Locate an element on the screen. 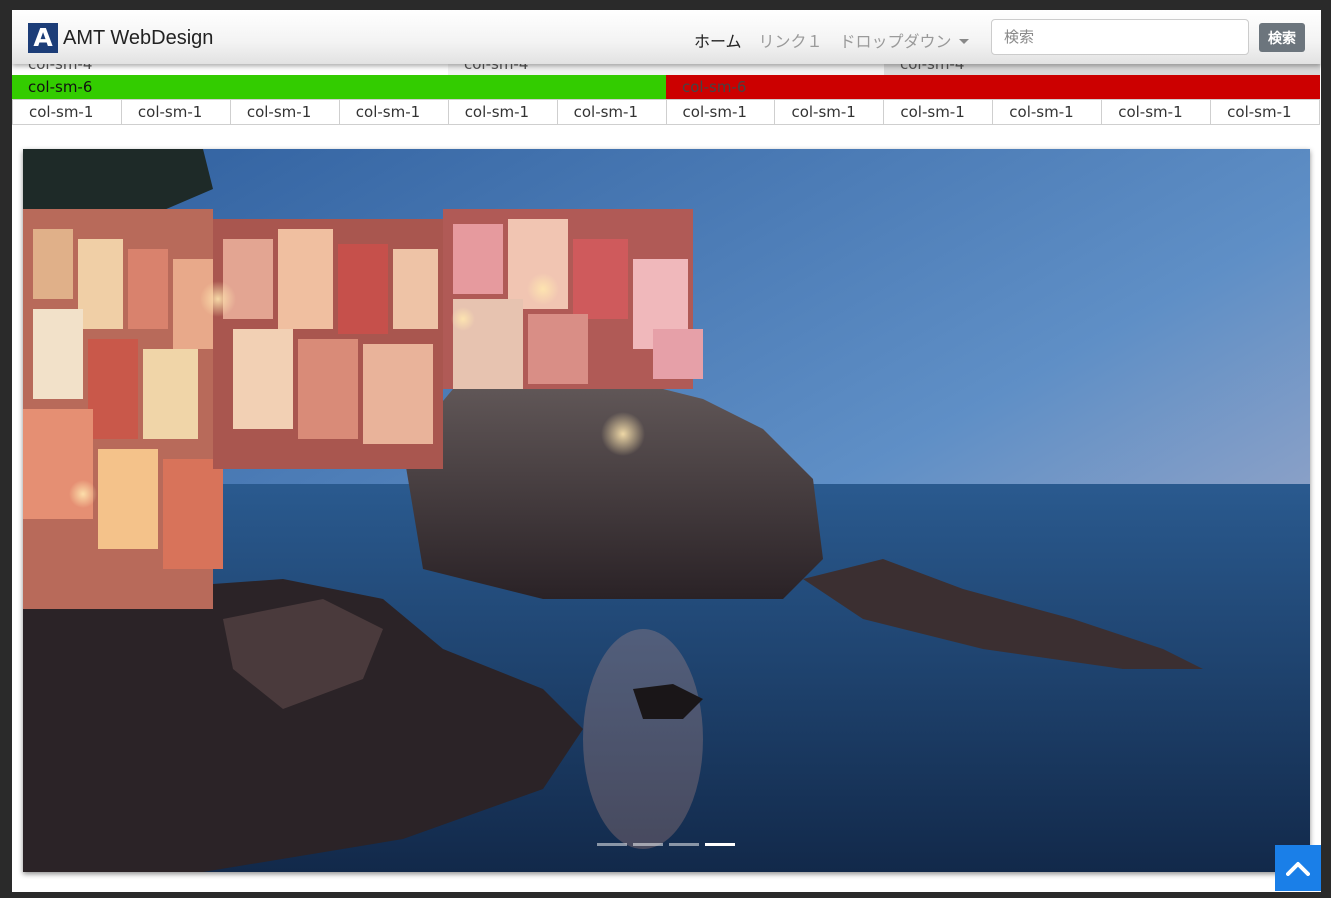 This screenshot has width=1331, height=898. nav-menu: ホーム リンク１ ドロップダウン is located at coordinates (840, 40).